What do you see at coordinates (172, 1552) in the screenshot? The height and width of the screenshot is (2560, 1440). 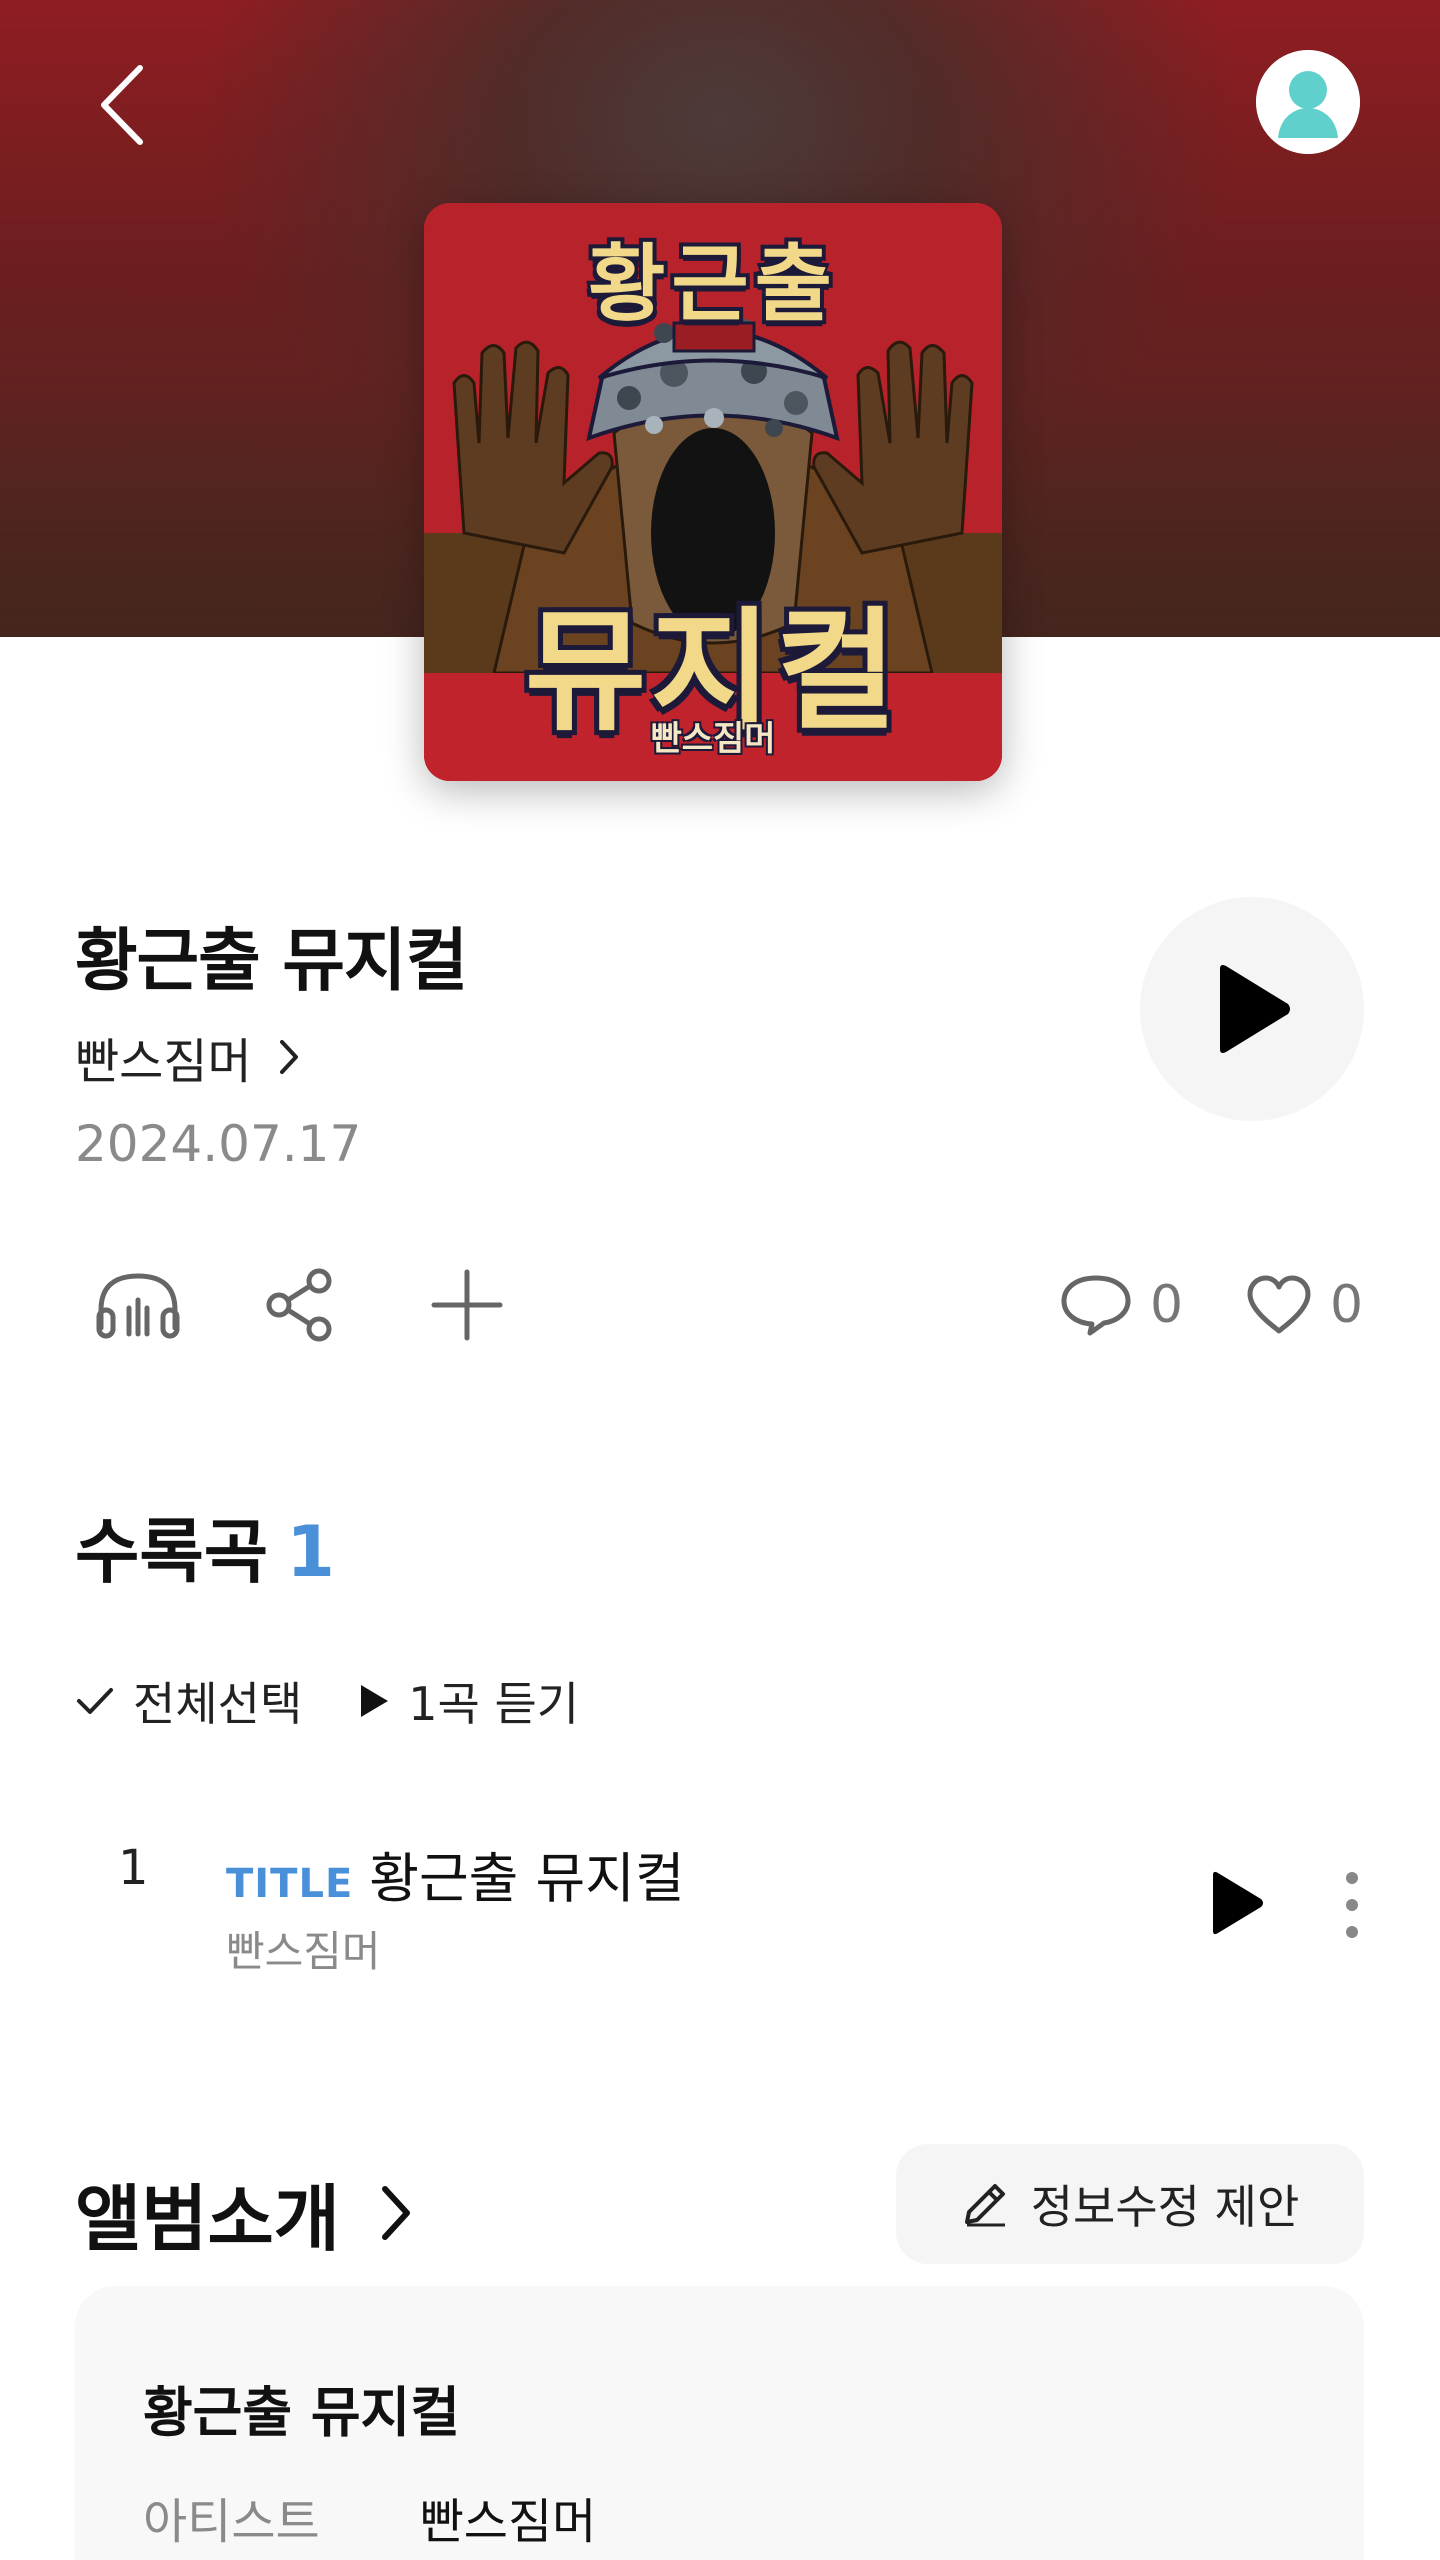 I see `tracklist-label: 수록곡` at bounding box center [172, 1552].